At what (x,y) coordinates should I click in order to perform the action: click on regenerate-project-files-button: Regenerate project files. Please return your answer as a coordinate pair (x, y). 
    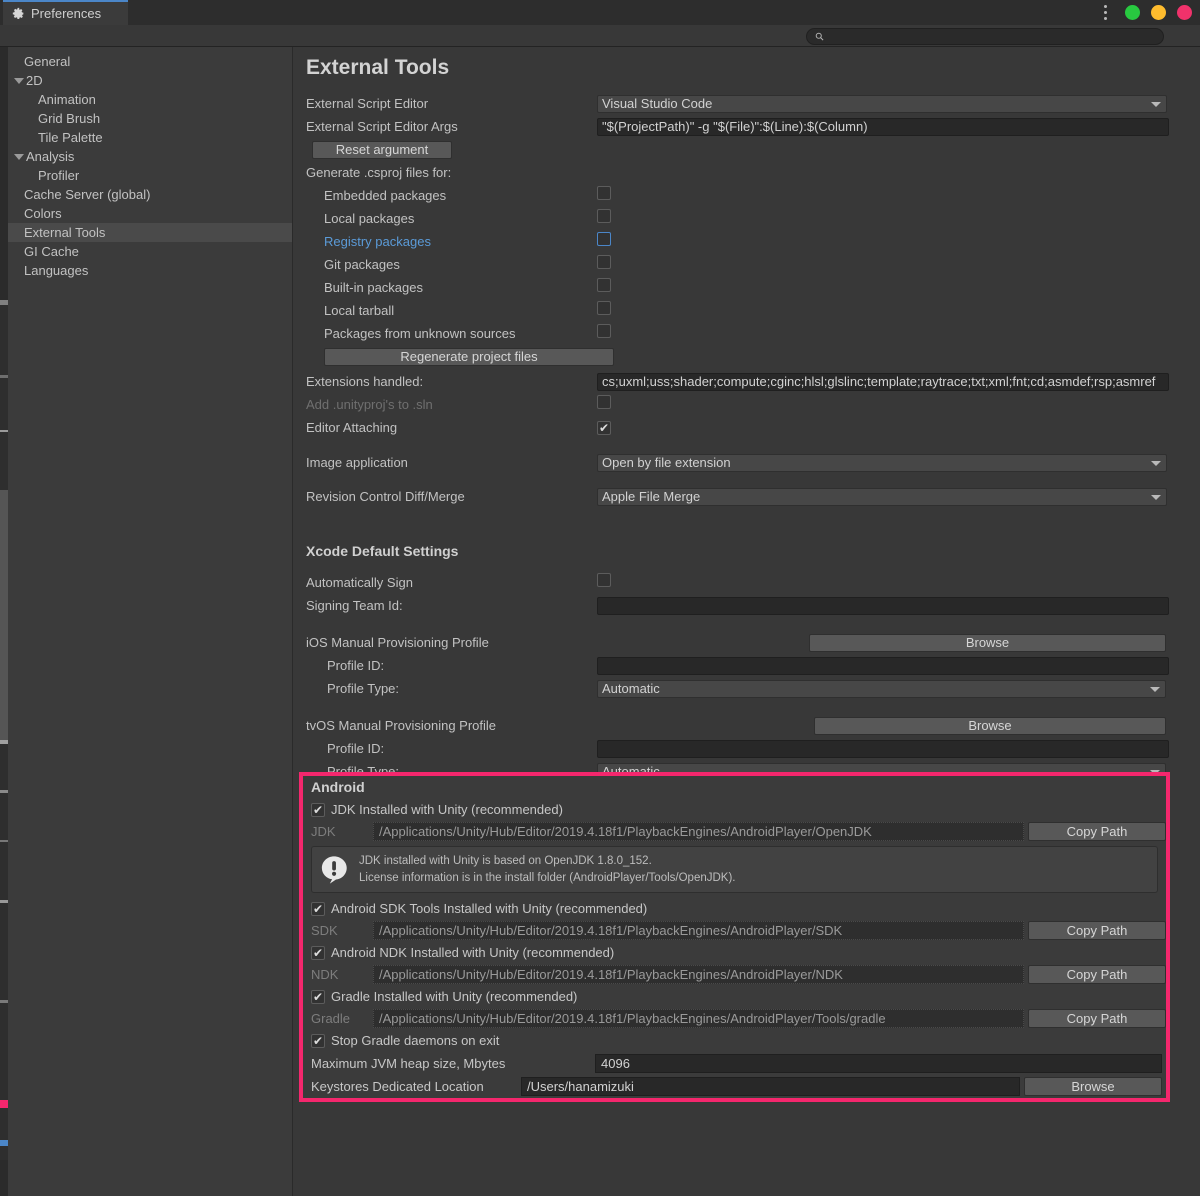
    Looking at the image, I should click on (469, 356).